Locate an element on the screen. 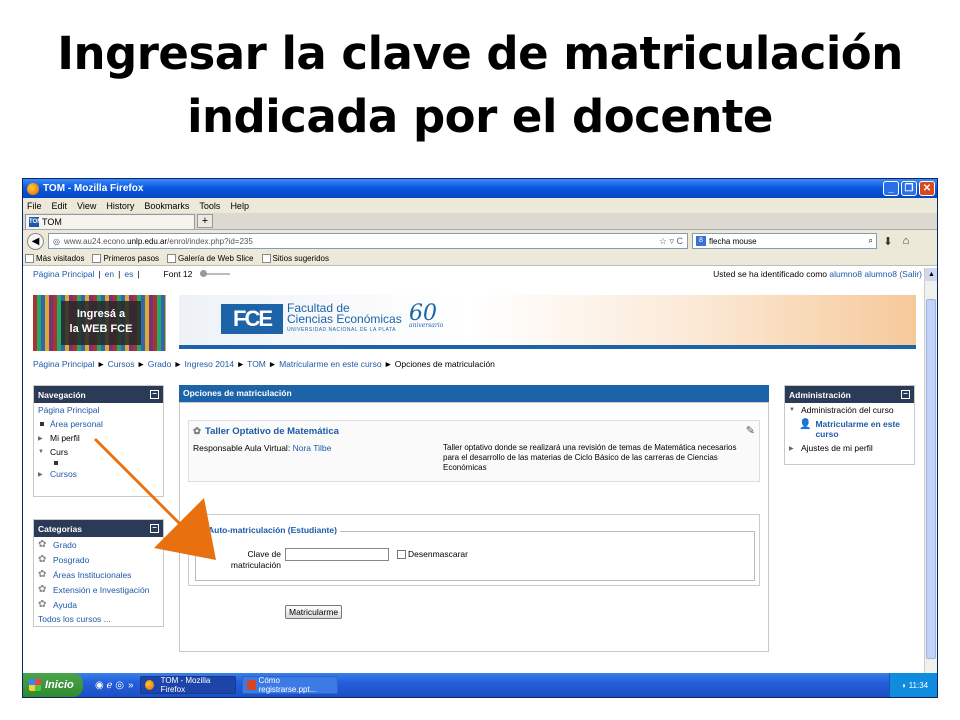  tab-label: TOM is located at coordinates (52, 221).